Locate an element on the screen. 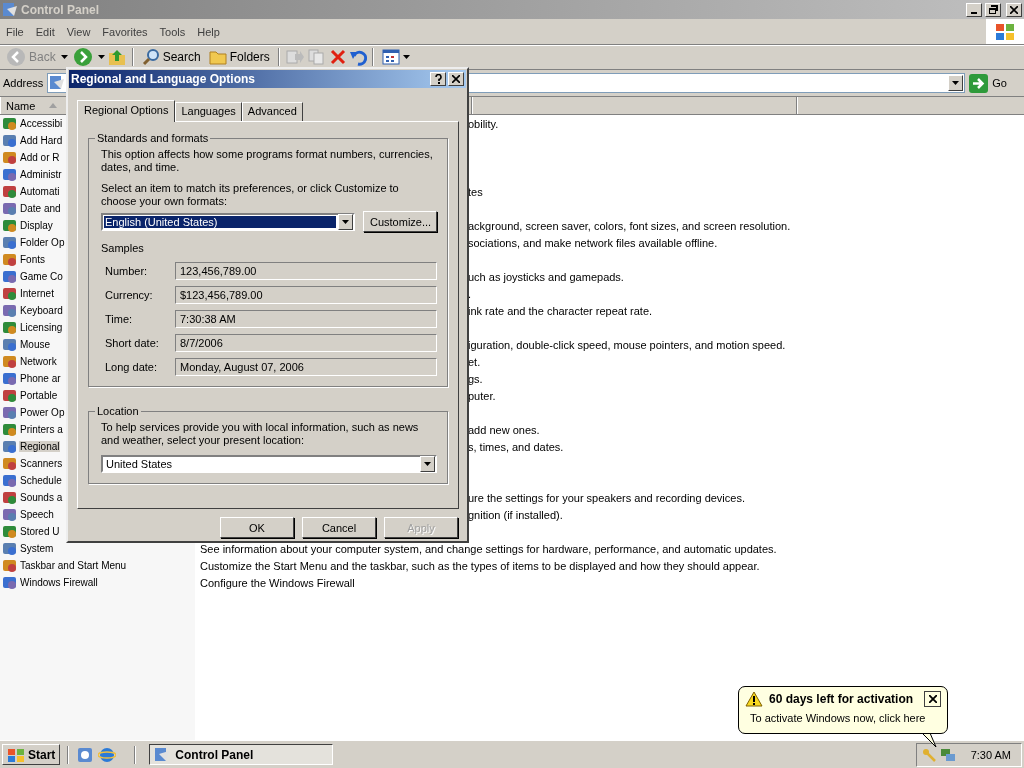 The width and height of the screenshot is (1024, 768). menu-item: Favorites is located at coordinates (125, 31).